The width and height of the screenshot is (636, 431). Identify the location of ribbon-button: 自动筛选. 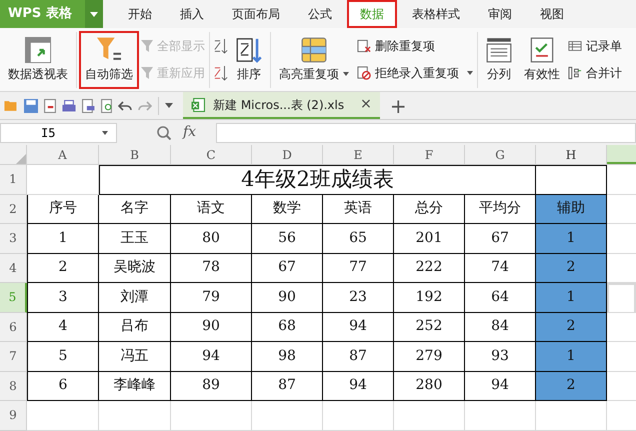
(109, 59).